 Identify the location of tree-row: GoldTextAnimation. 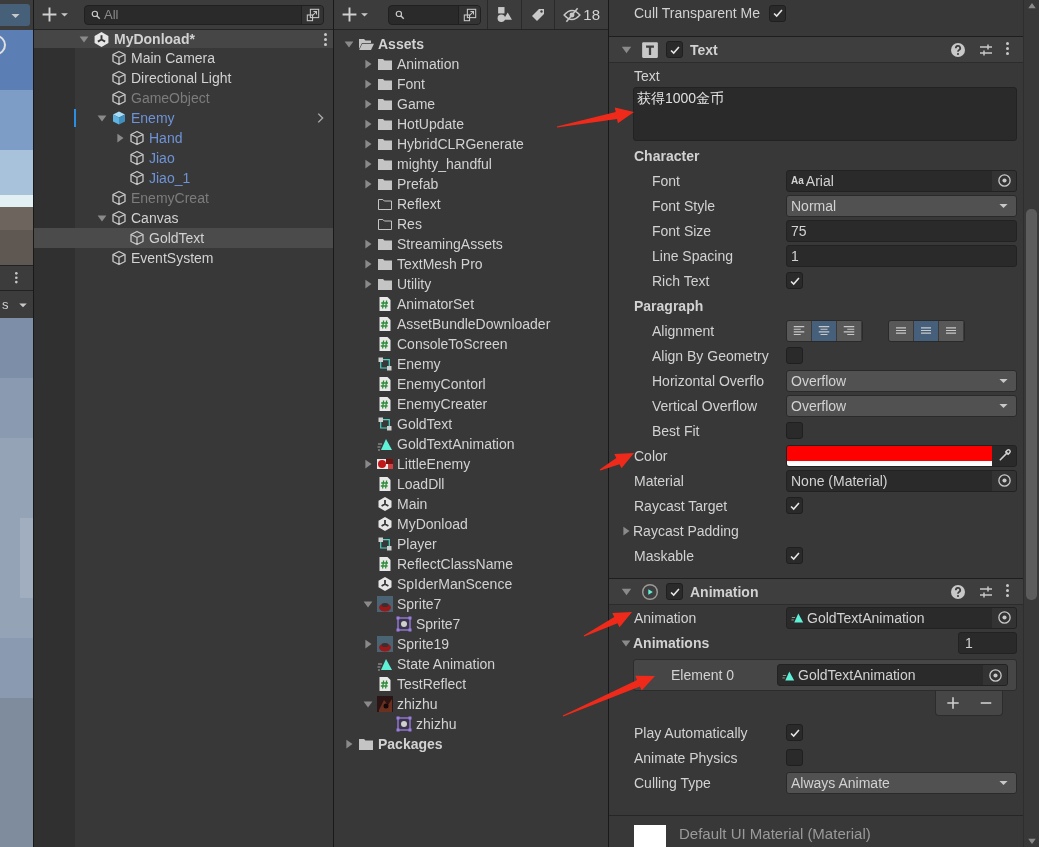
(471, 444).